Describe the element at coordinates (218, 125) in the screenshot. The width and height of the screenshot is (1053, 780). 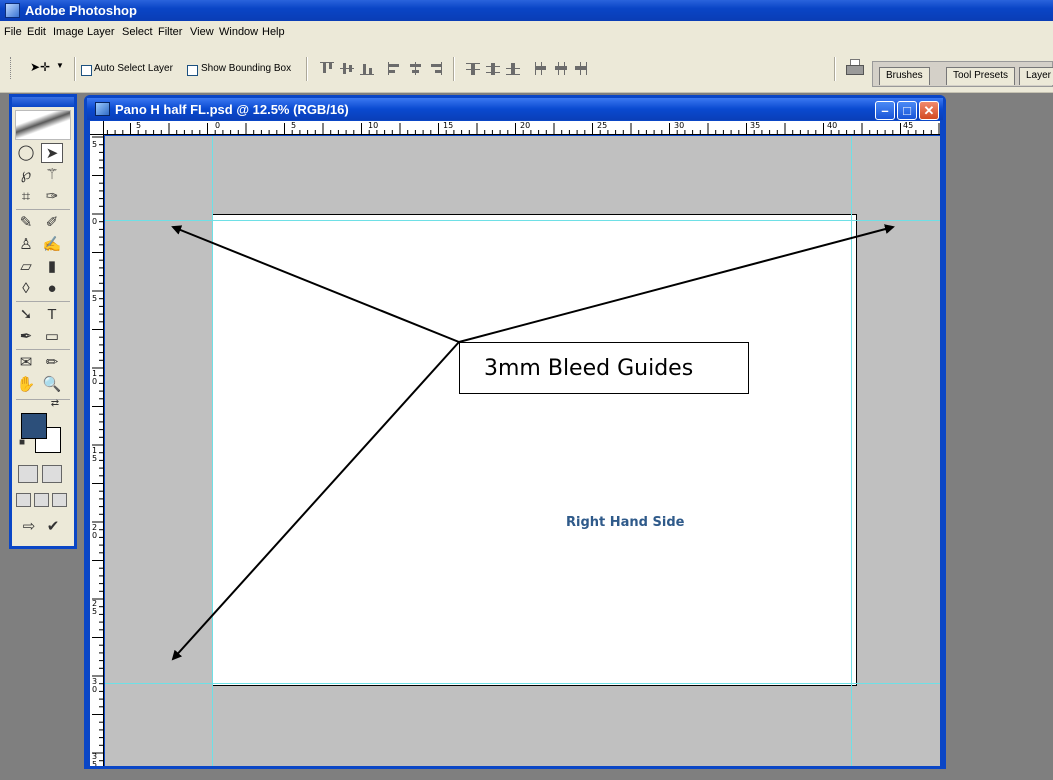
I see `ruler-label: 0` at that location.